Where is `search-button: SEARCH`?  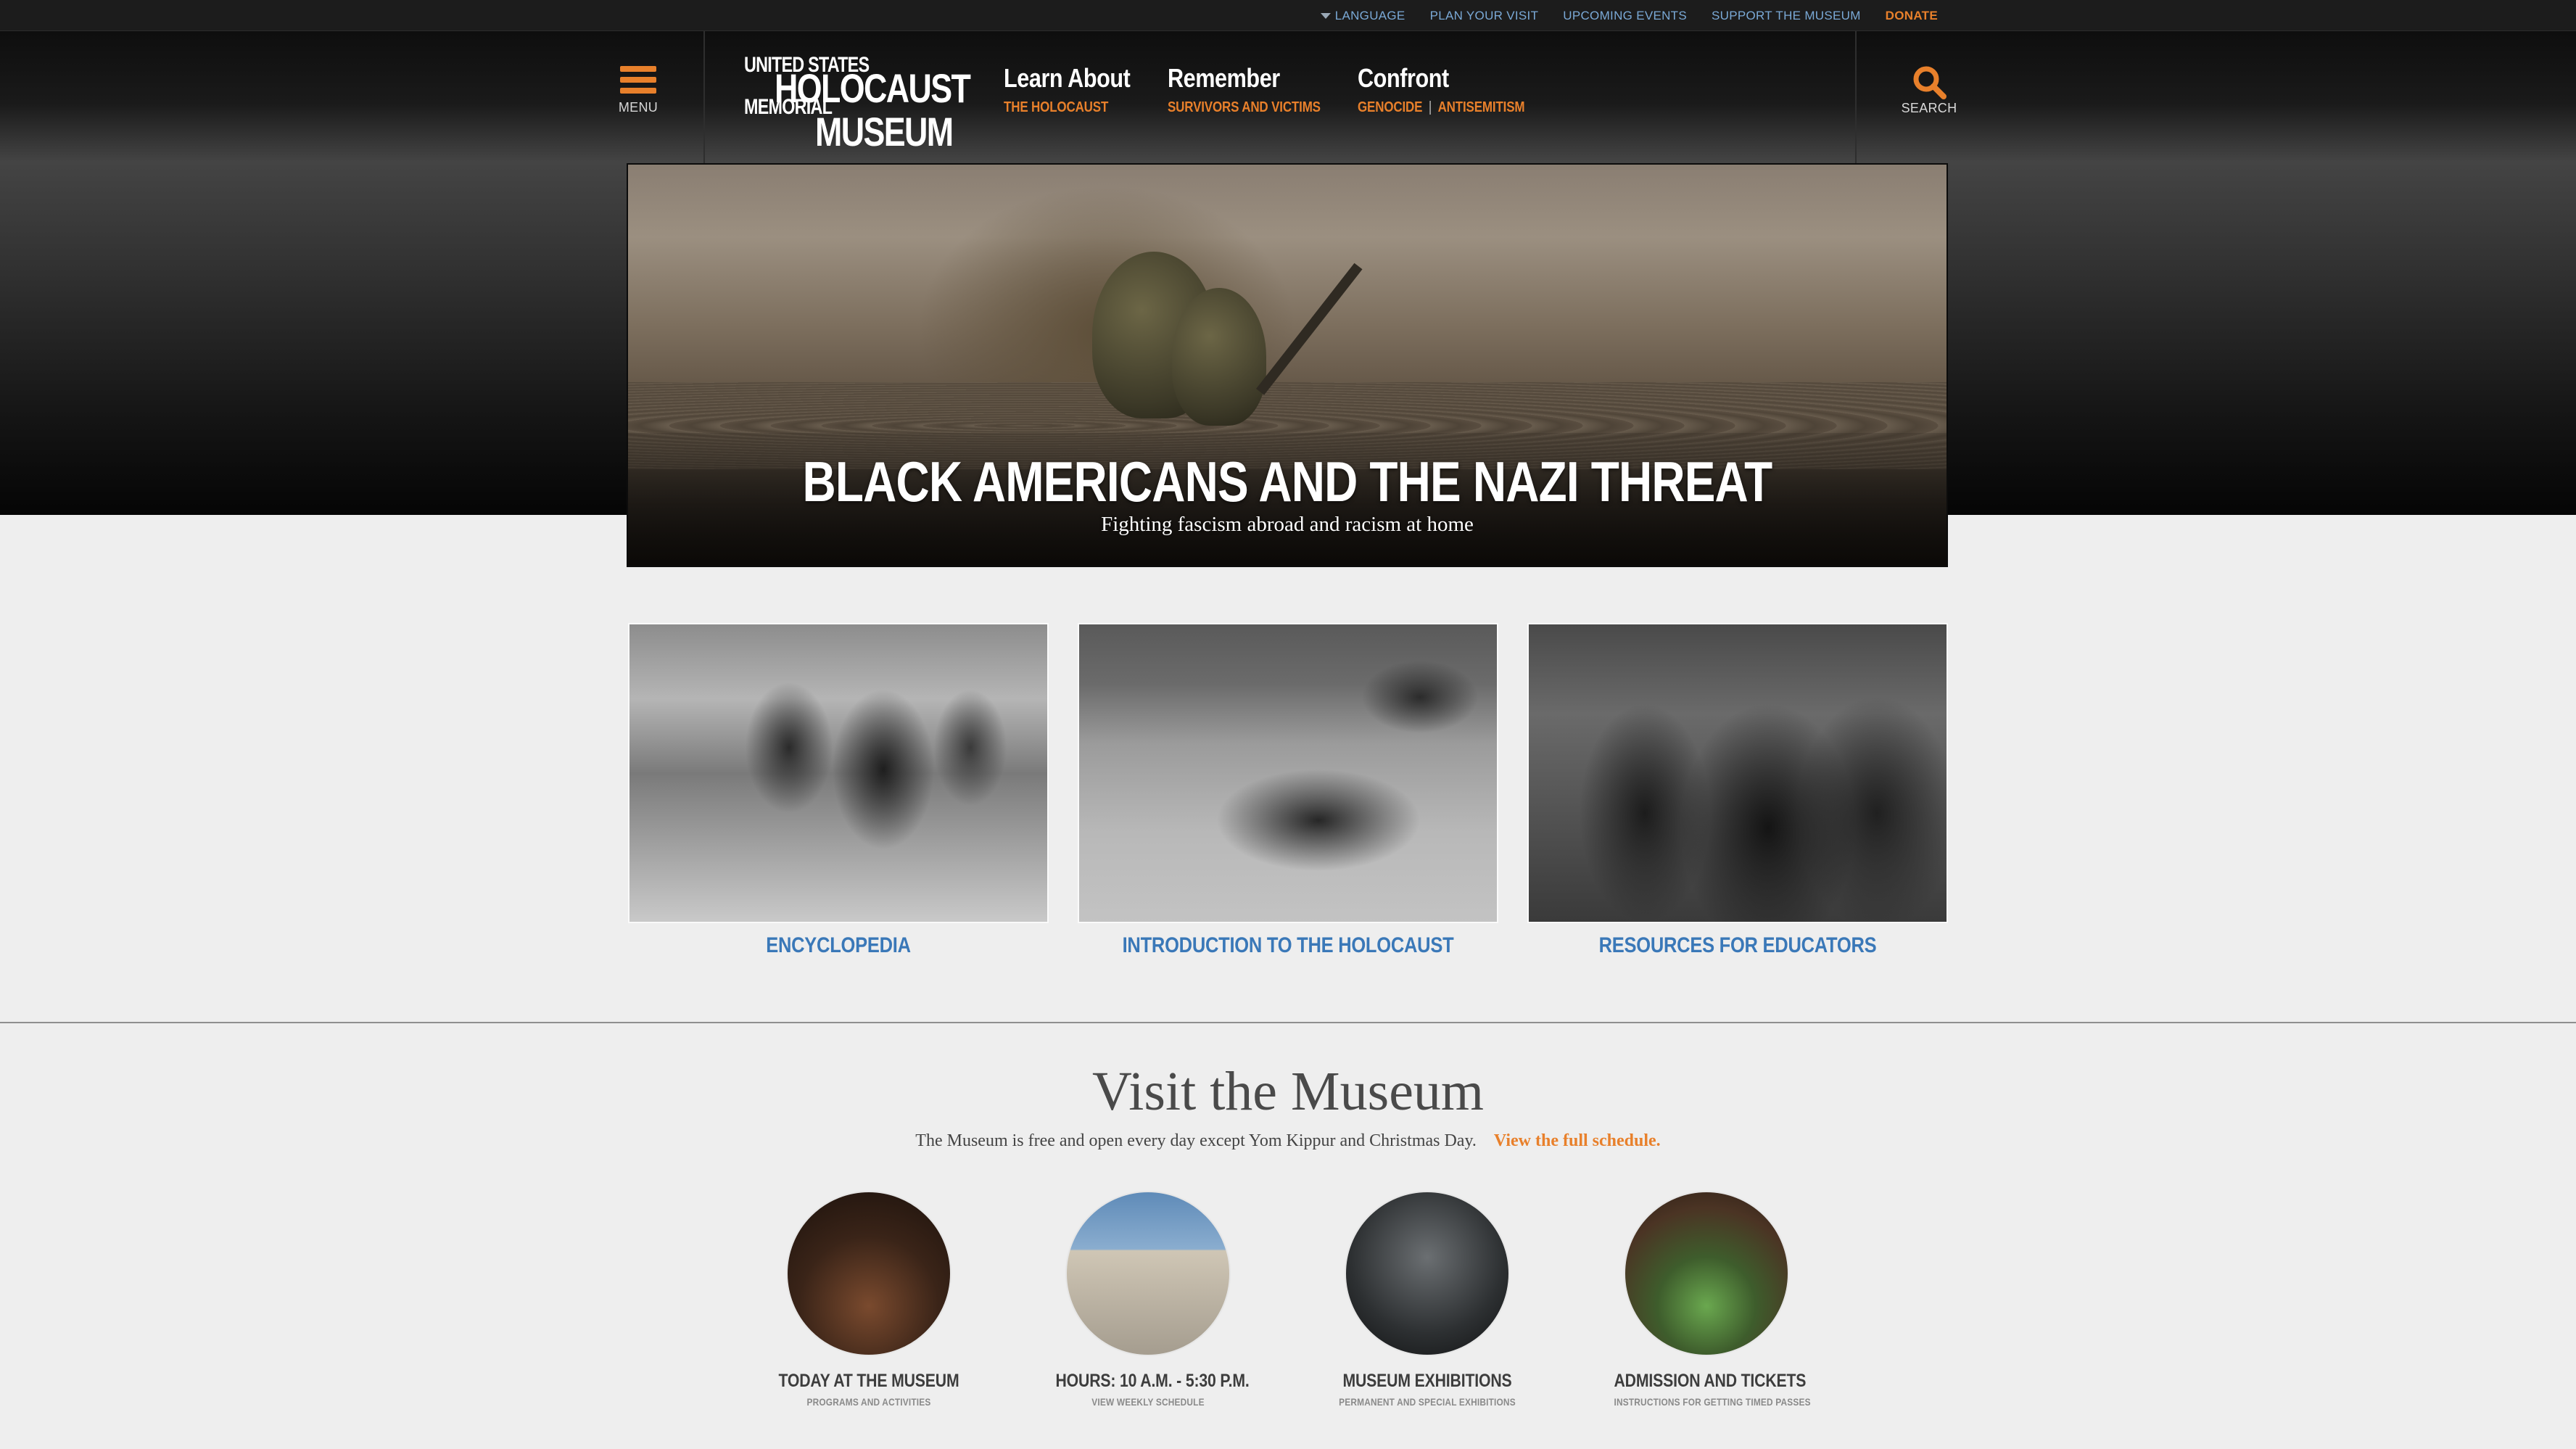
search-button: SEARCH is located at coordinates (1929, 94).